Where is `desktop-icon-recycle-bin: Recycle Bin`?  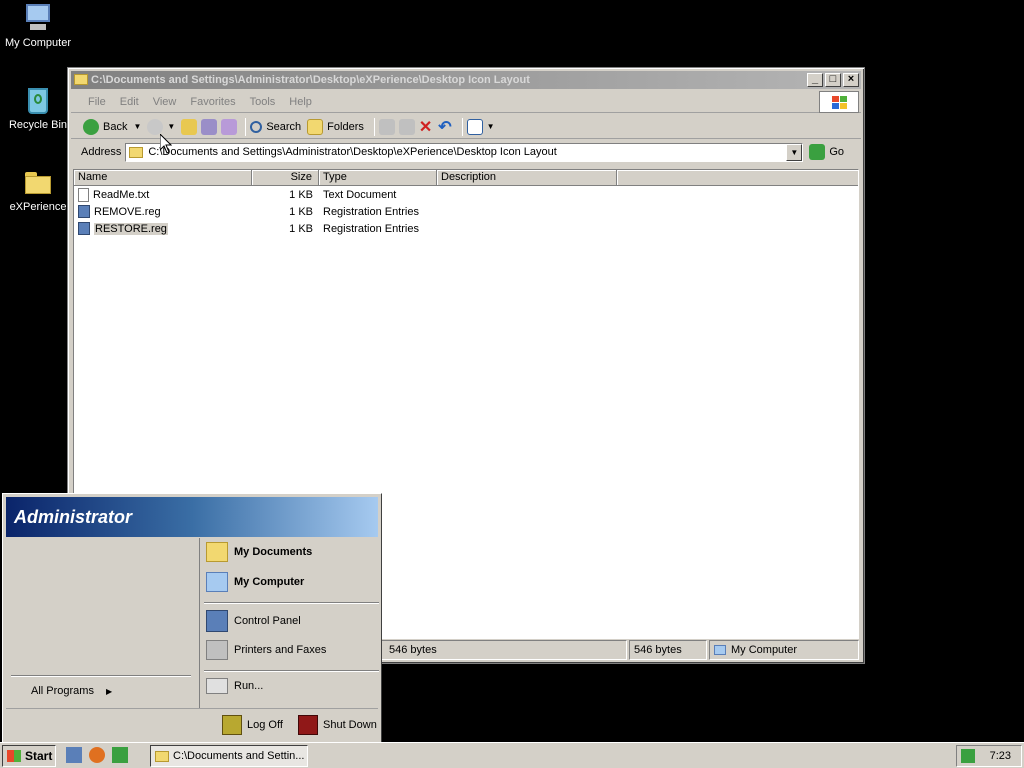
desktop-icon-recycle-bin: Recycle Bin is located at coordinates (38, 107).